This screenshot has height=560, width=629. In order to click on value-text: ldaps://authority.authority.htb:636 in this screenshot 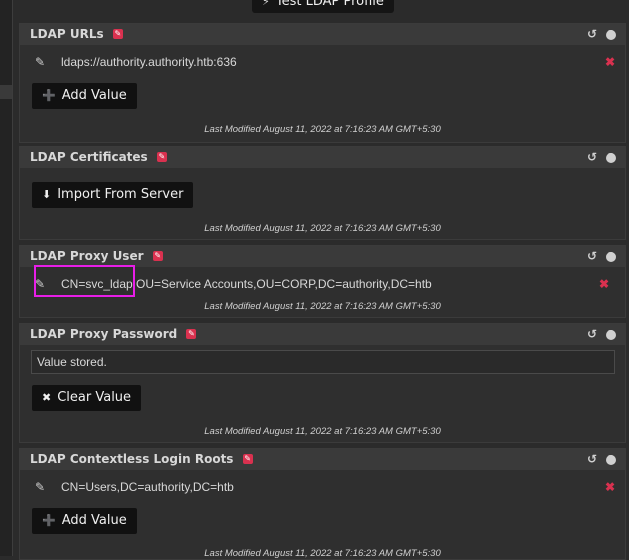, I will do `click(149, 62)`.